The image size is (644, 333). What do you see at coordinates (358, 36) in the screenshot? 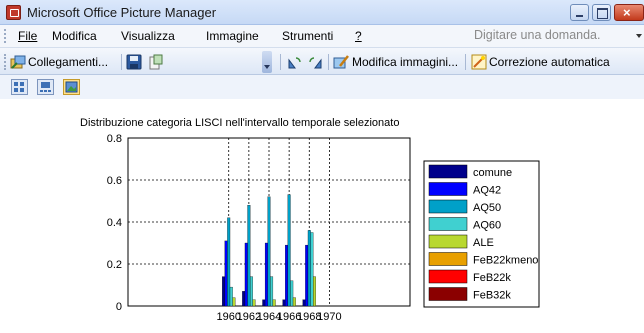
I see `menu-help: ?` at bounding box center [358, 36].